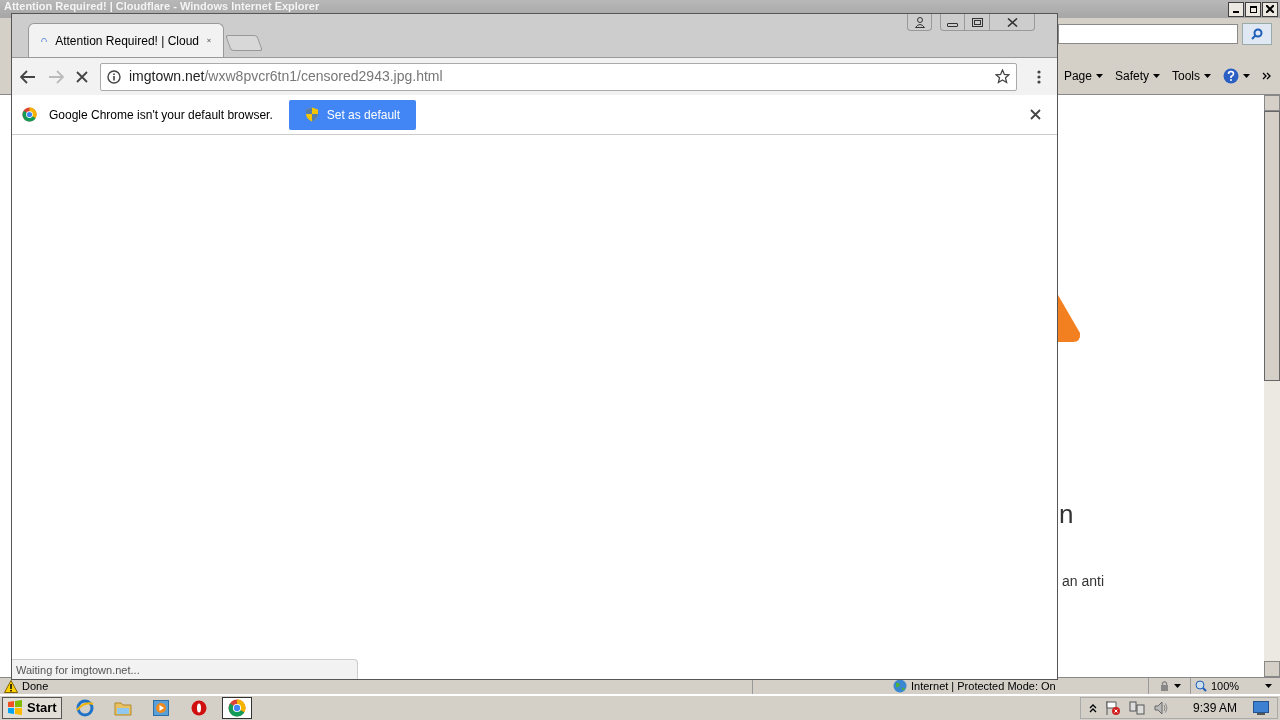 Image resolution: width=1280 pixels, height=720 pixels. What do you see at coordinates (1272, 386) in the screenshot?
I see `scrollbar` at bounding box center [1272, 386].